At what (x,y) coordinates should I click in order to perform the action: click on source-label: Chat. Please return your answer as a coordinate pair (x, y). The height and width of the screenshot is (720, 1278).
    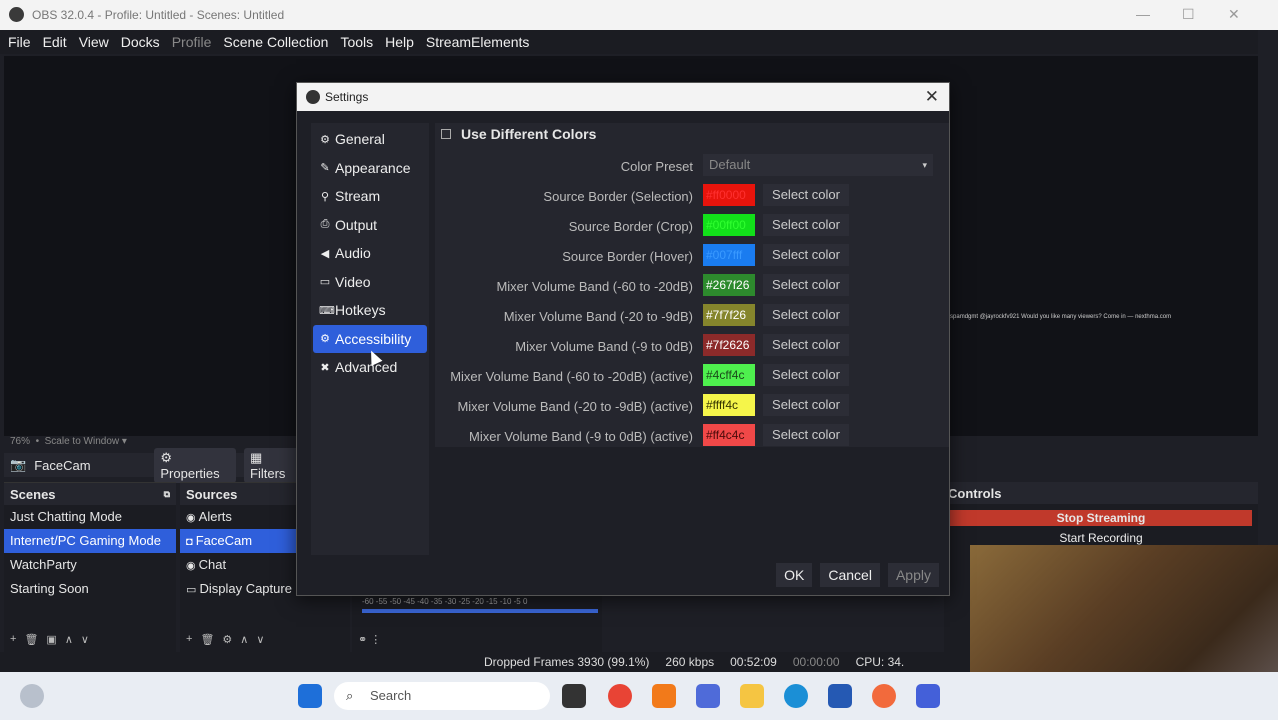
    Looking at the image, I should click on (212, 564).